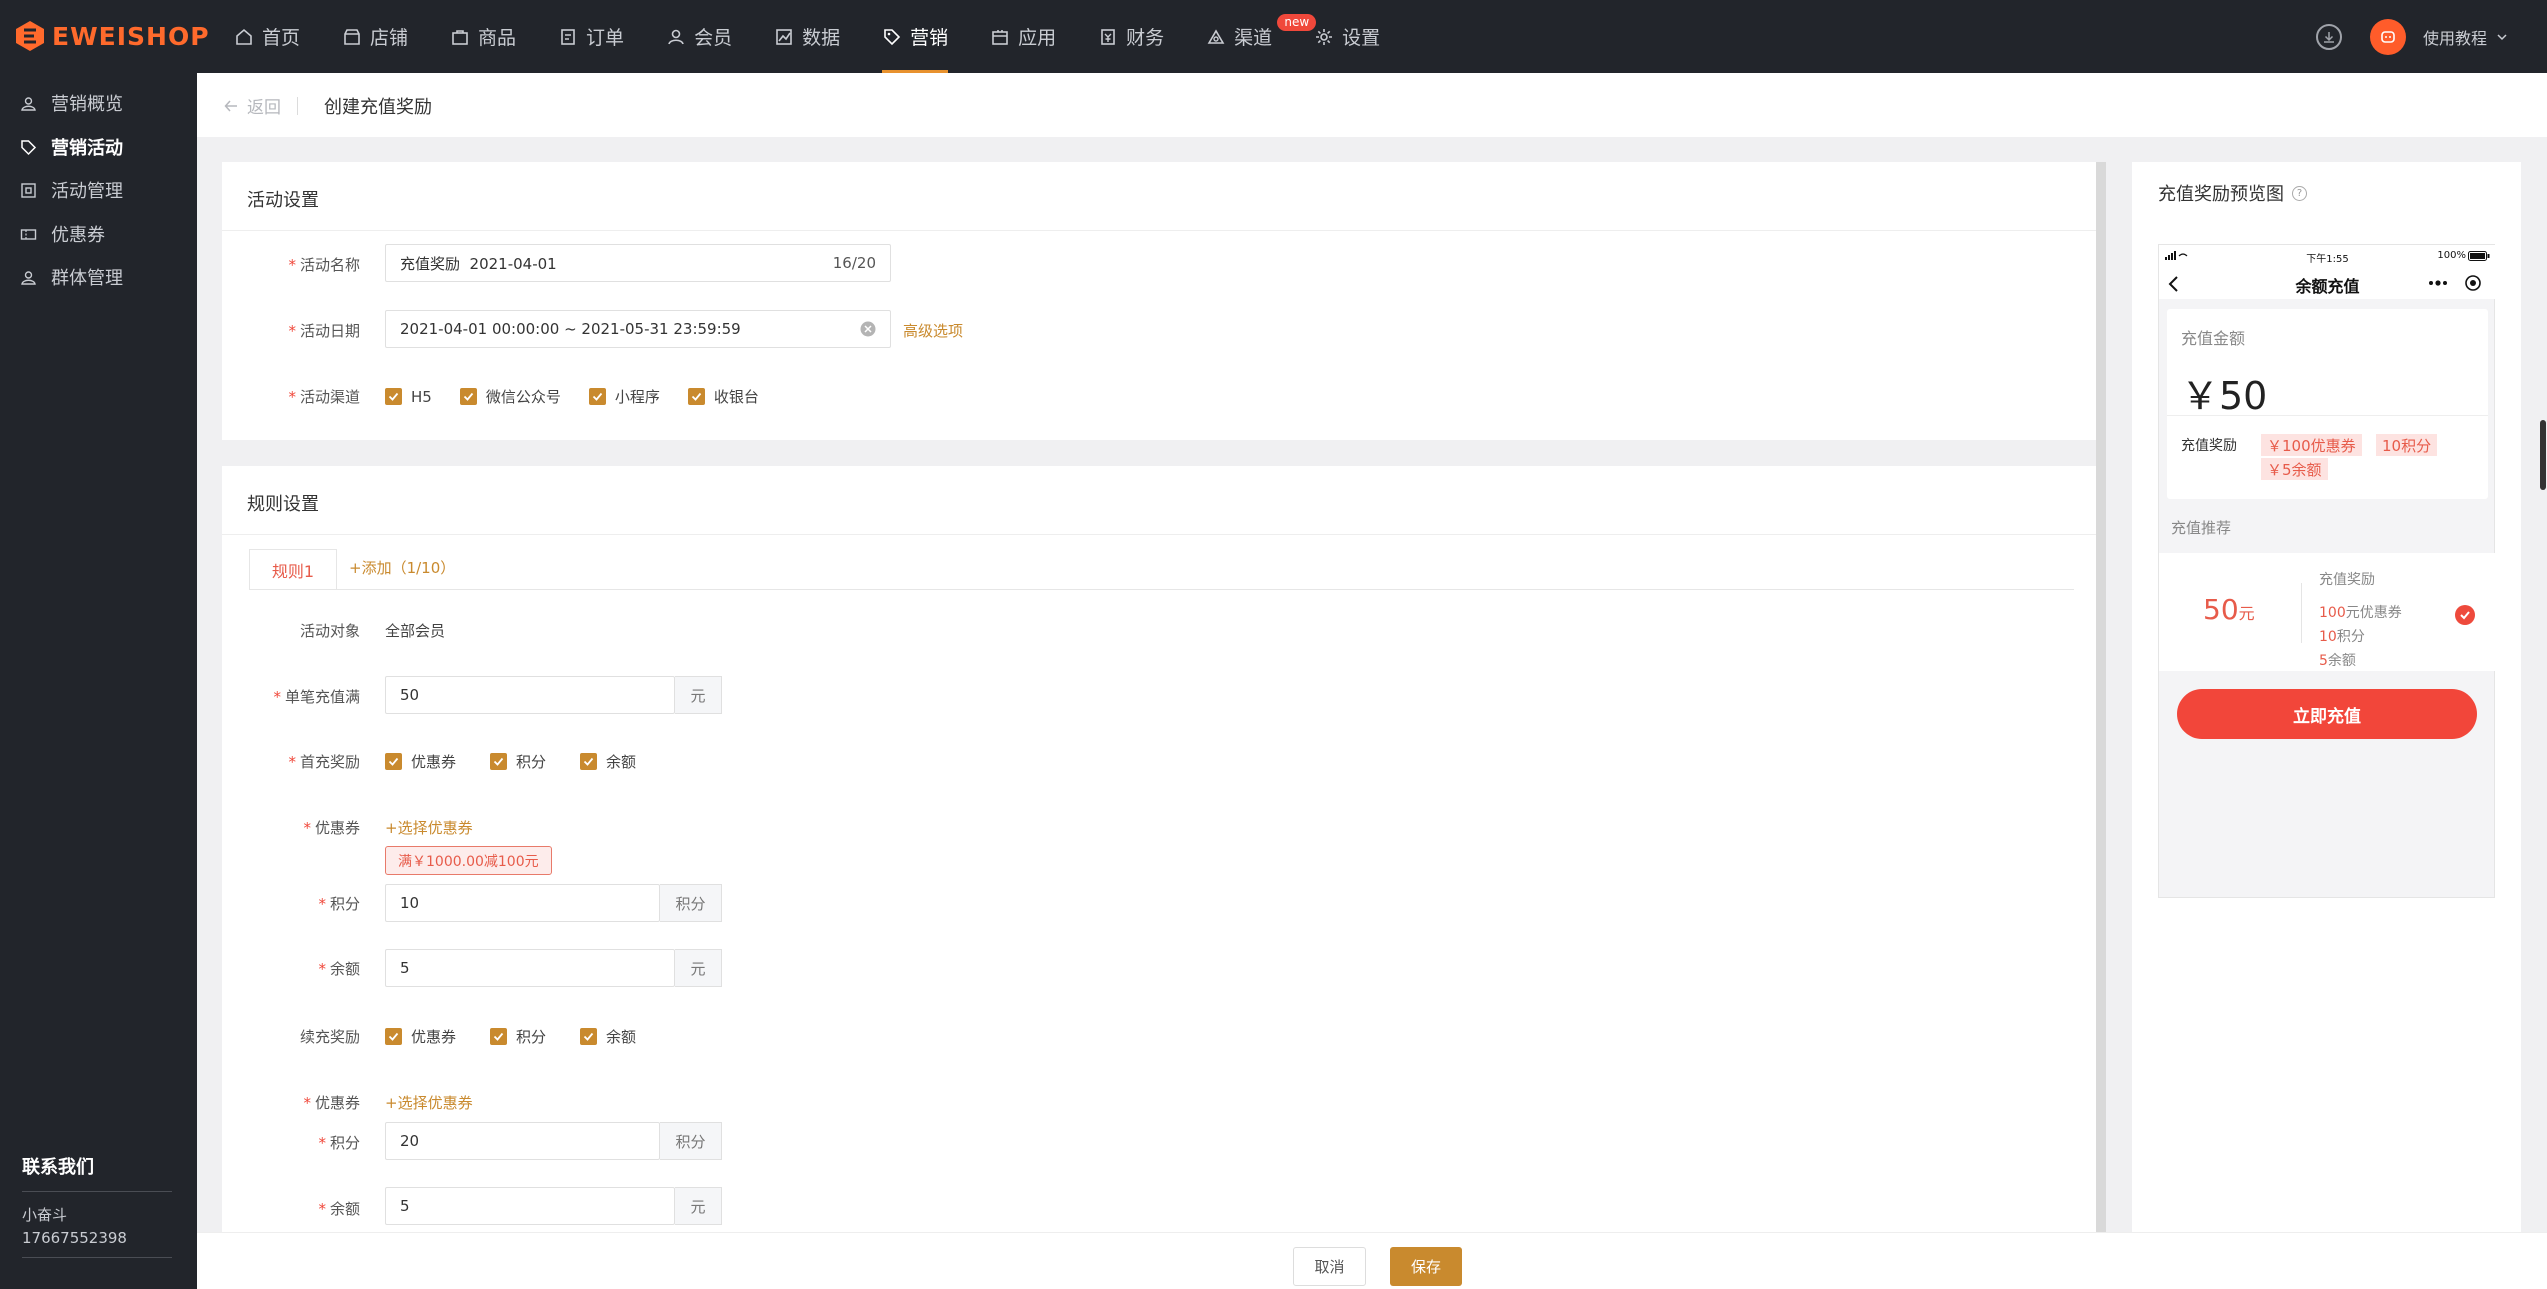 This screenshot has height=1289, width=2547. Describe the element at coordinates (324, 331) in the screenshot. I see `activity-date-label: * 活动日期` at that location.